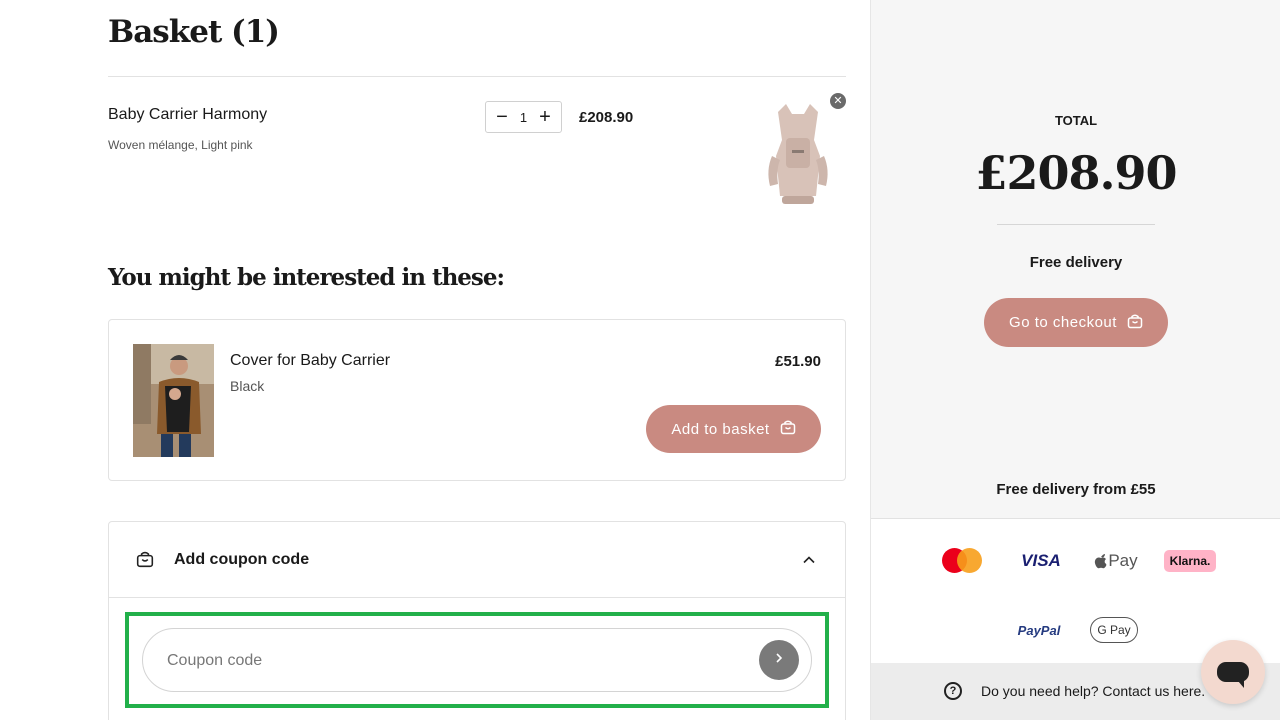 The width and height of the screenshot is (1280, 720). What do you see at coordinates (180, 145) in the screenshot?
I see `item-variant: Woven mélange, Light pink` at bounding box center [180, 145].